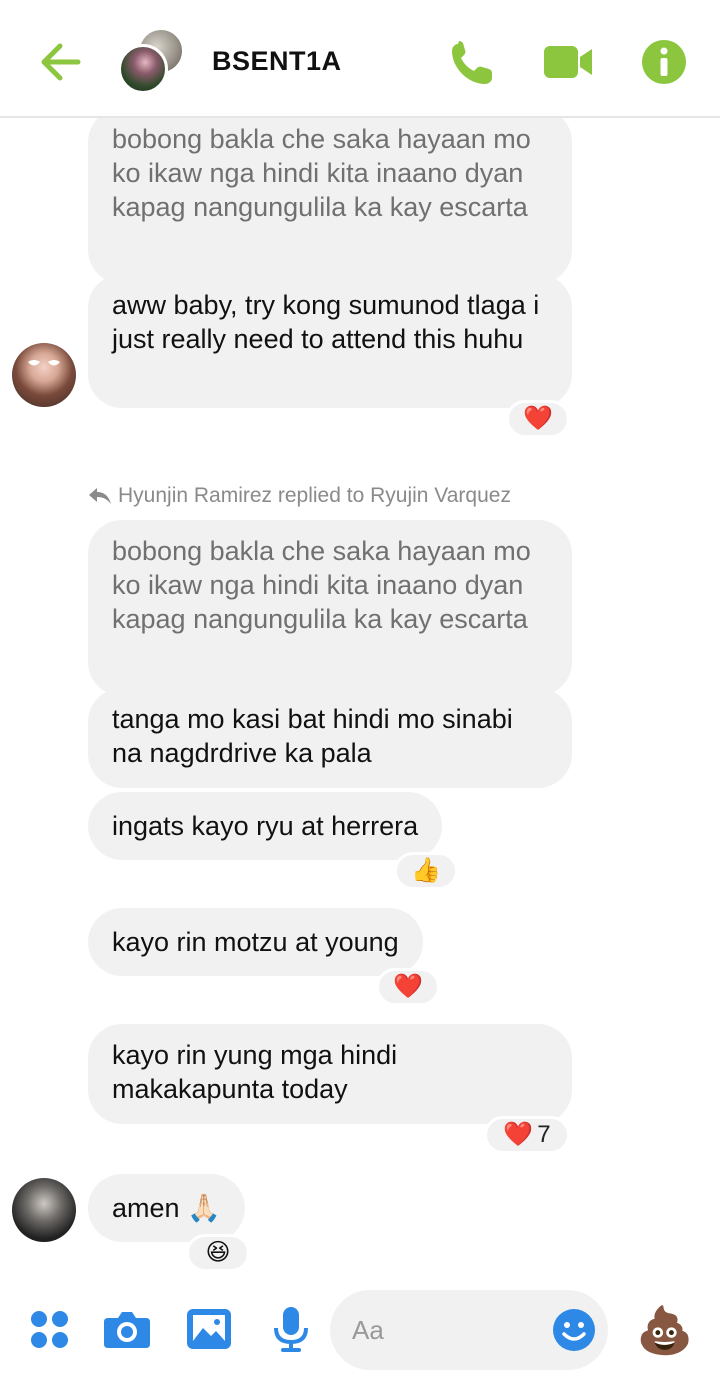 This screenshot has height=1389, width=720. I want to click on reply-arrow-icon, so click(100, 496).